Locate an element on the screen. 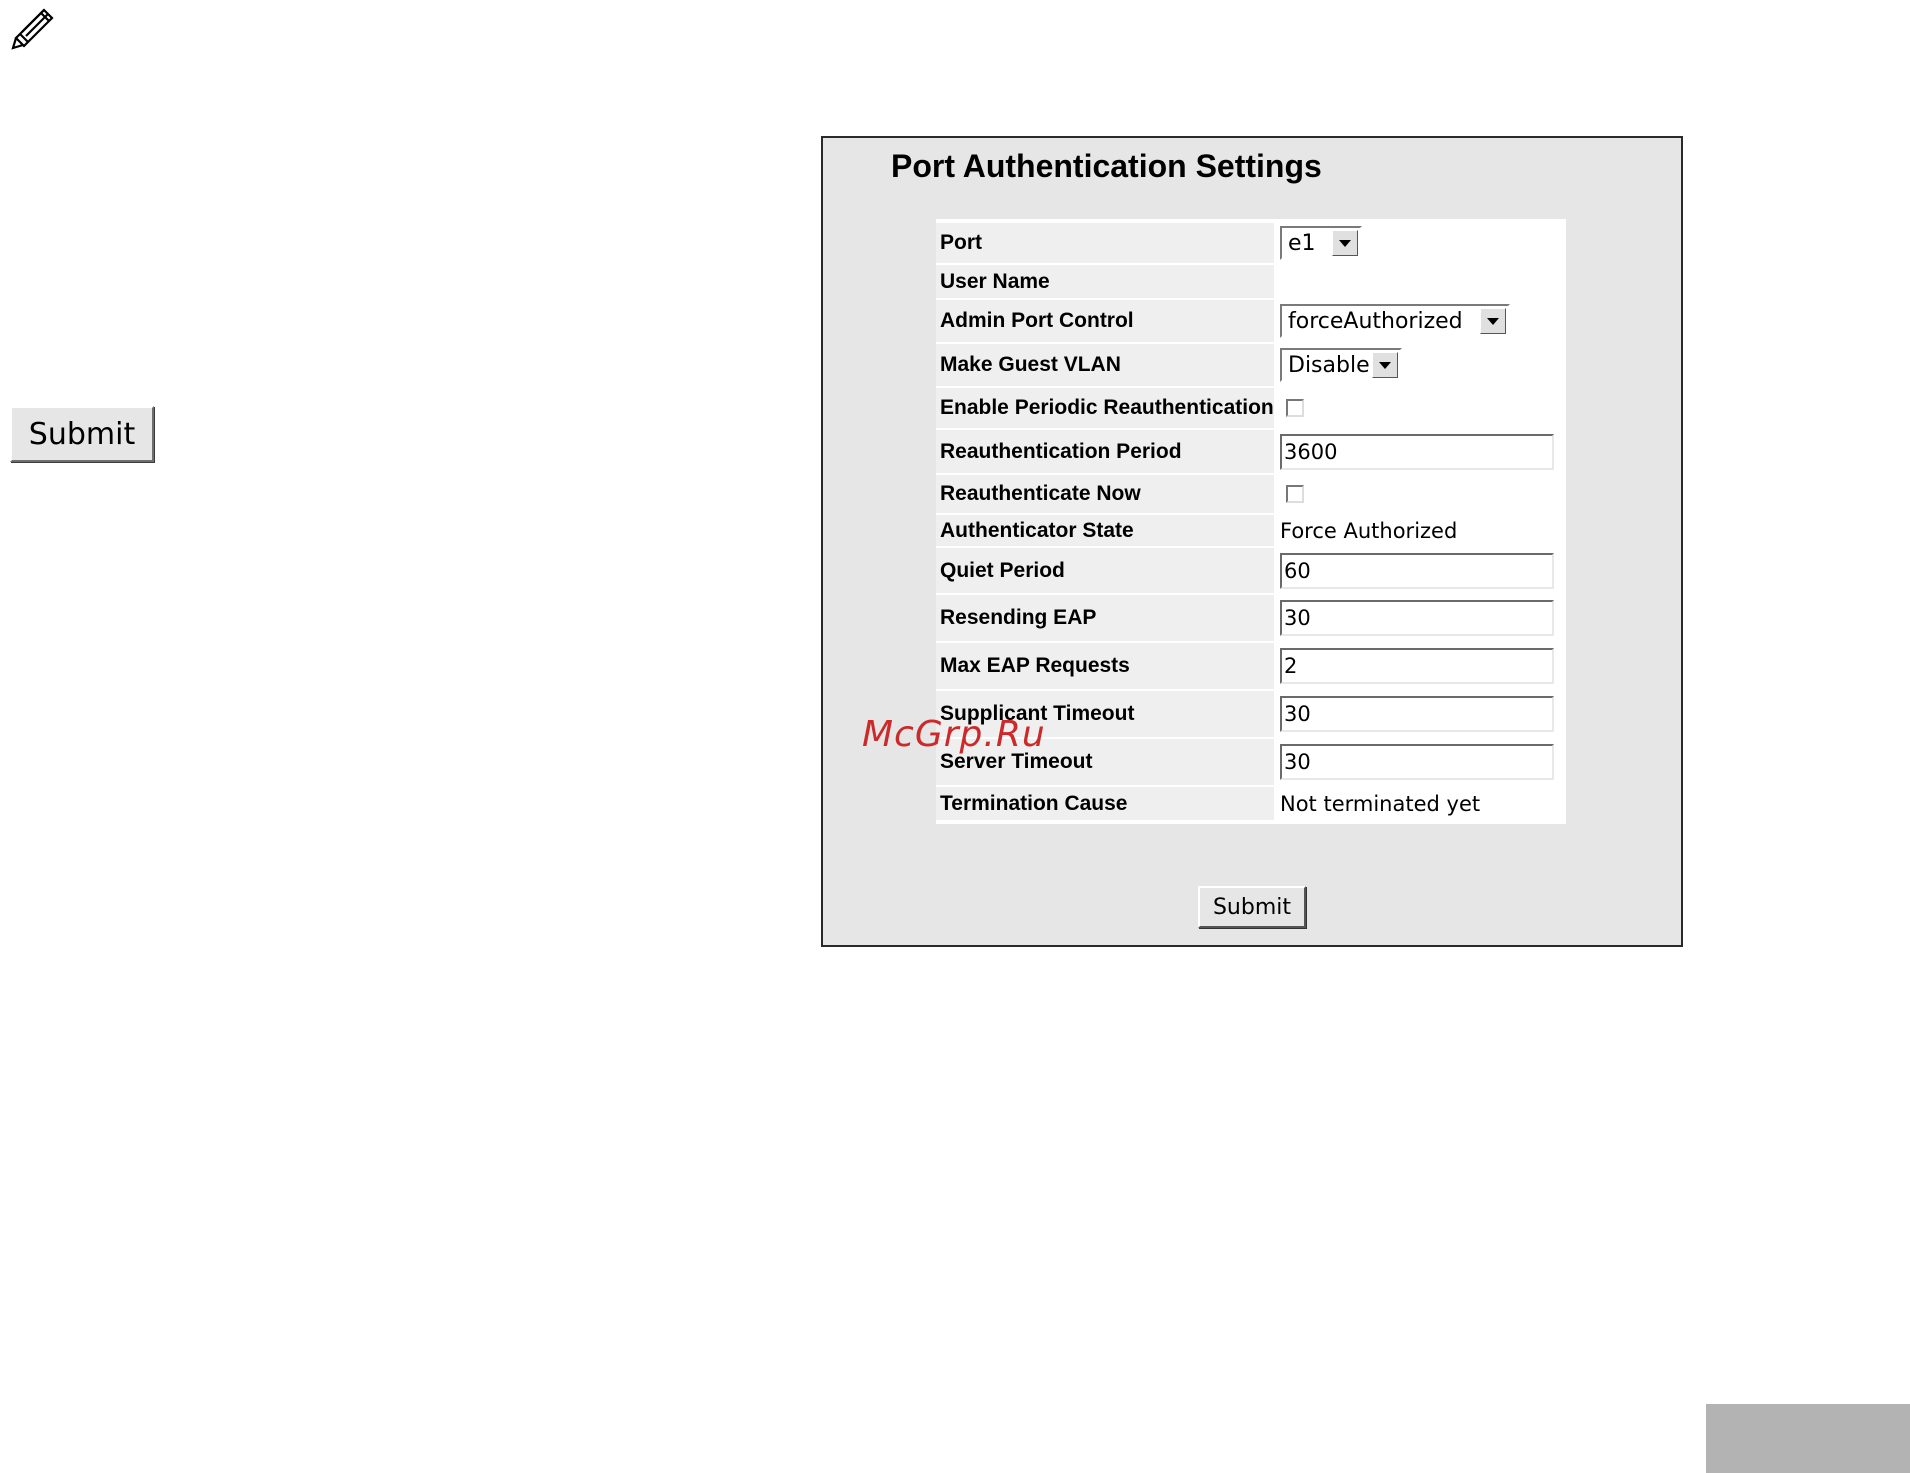 This screenshot has height=1473, width=1910. side-submit-button: Submit is located at coordinates (82, 434).